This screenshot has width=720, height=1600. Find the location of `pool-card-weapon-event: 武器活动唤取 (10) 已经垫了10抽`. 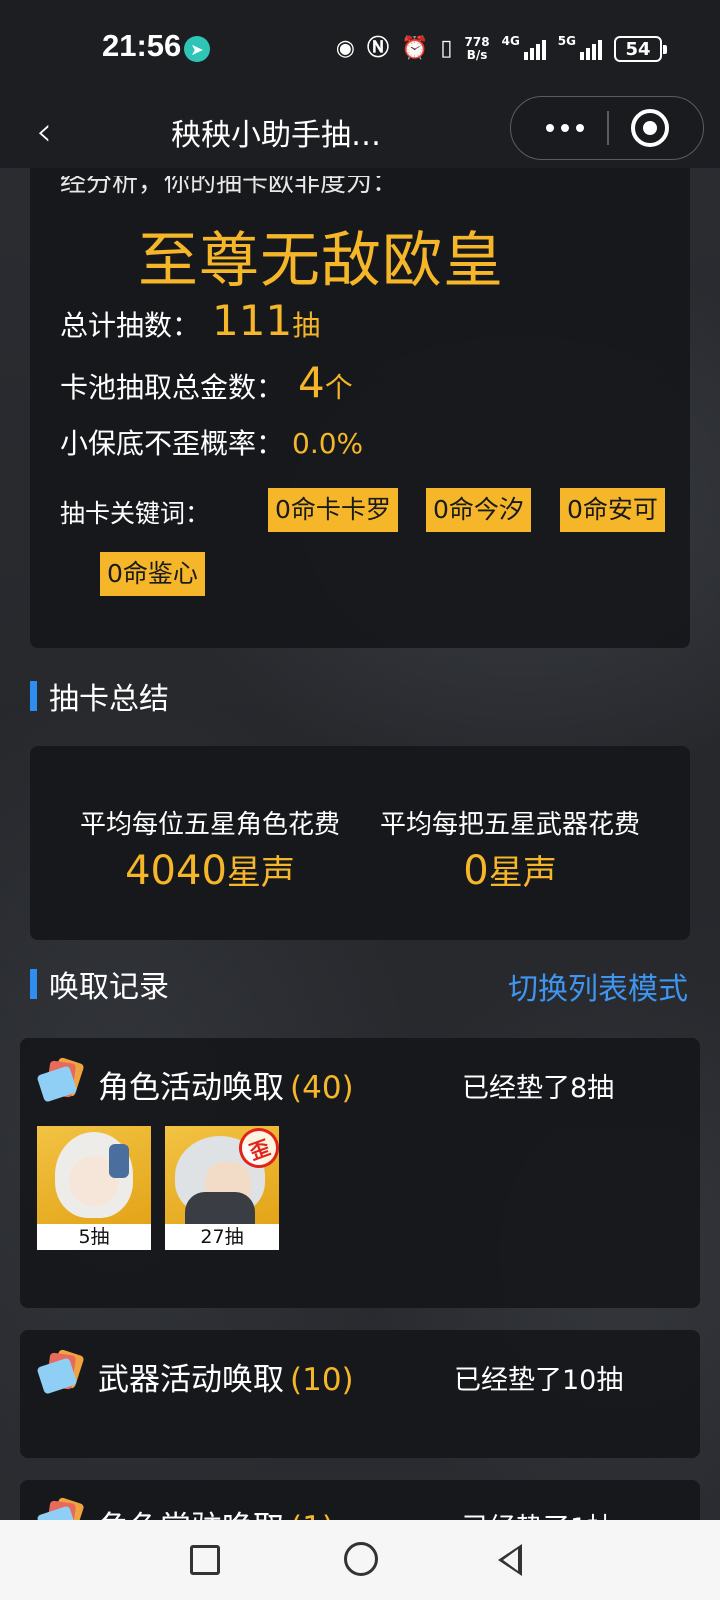

pool-card-weapon-event: 武器活动唤取 (10) 已经垫了10抽 is located at coordinates (360, 1394).